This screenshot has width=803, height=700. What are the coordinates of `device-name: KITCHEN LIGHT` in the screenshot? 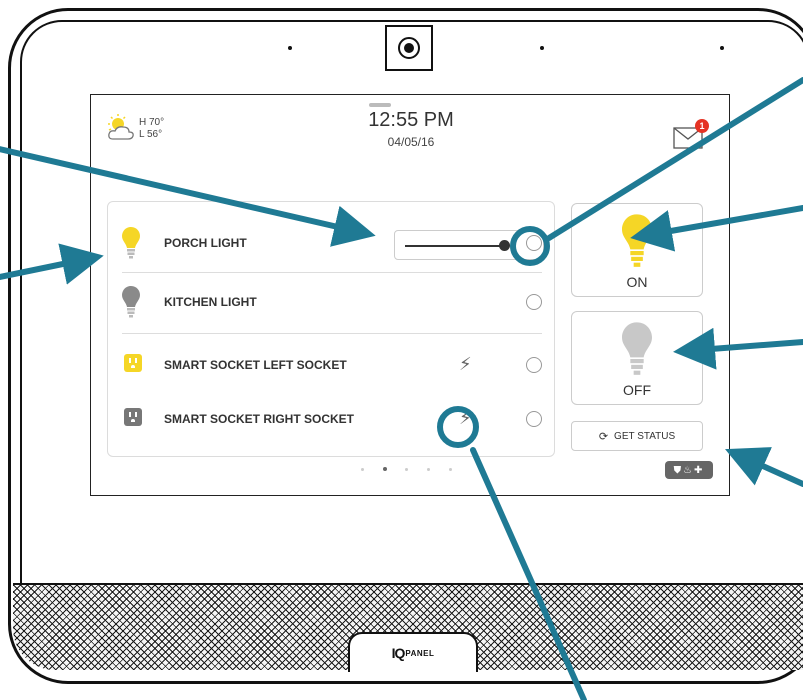 It's located at (210, 302).